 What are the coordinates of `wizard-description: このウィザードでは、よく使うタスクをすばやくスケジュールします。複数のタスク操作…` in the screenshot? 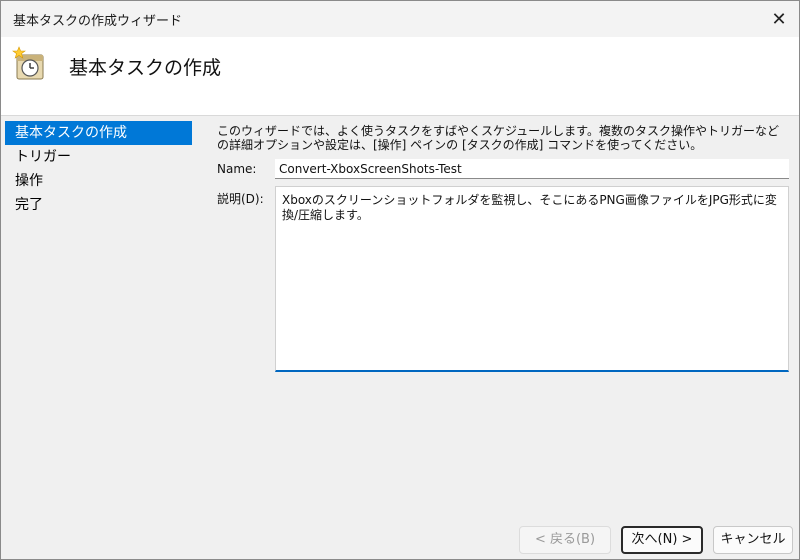 It's located at (498, 138).